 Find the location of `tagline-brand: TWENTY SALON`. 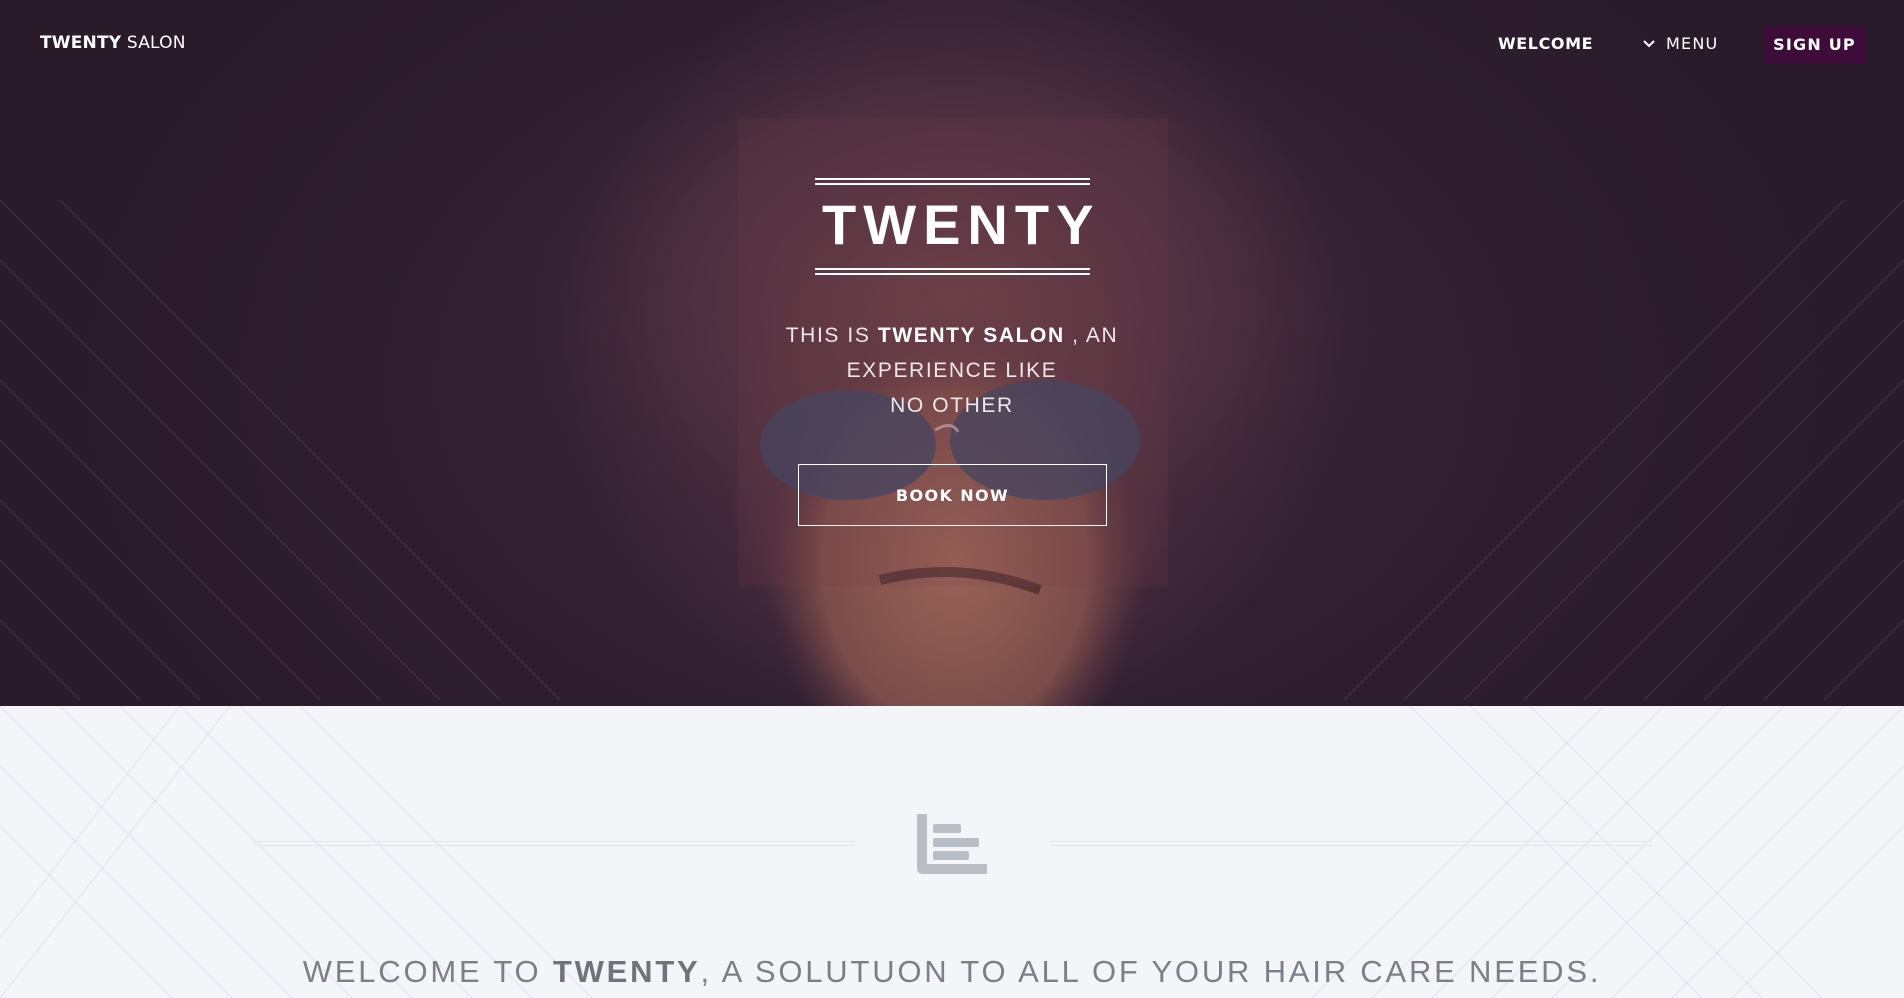

tagline-brand: TWENTY SALON is located at coordinates (971, 335).